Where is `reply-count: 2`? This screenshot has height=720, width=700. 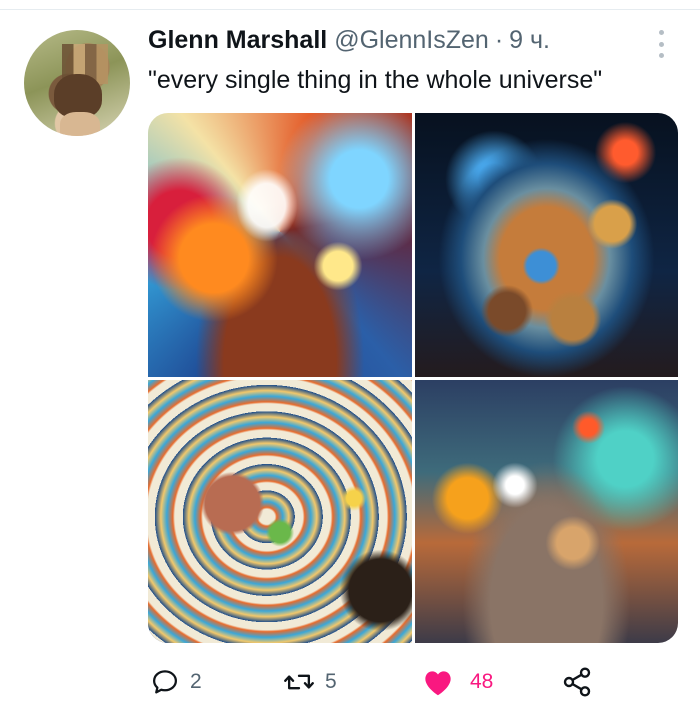 reply-count: 2 is located at coordinates (196, 681).